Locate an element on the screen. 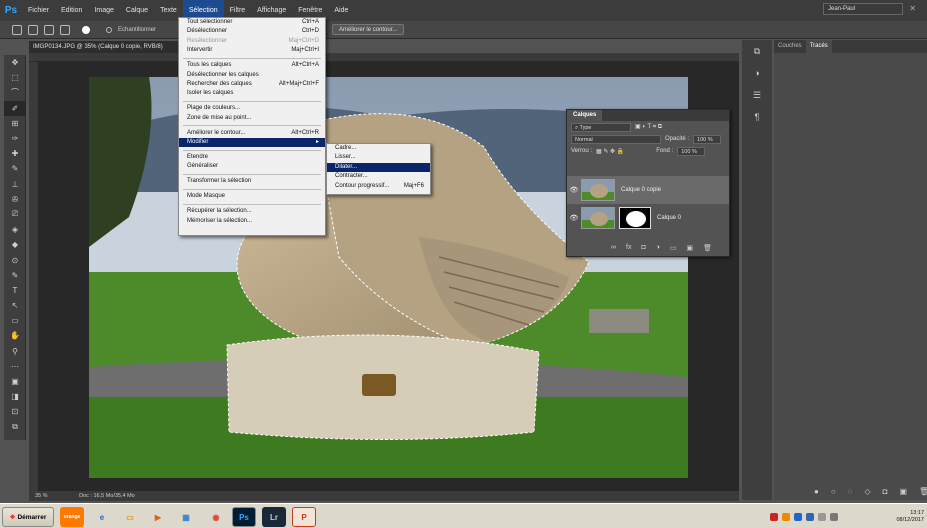 Image resolution: width=927 pixels, height=528 pixels. tool-12-icon: ◈ is located at coordinates (15, 229).